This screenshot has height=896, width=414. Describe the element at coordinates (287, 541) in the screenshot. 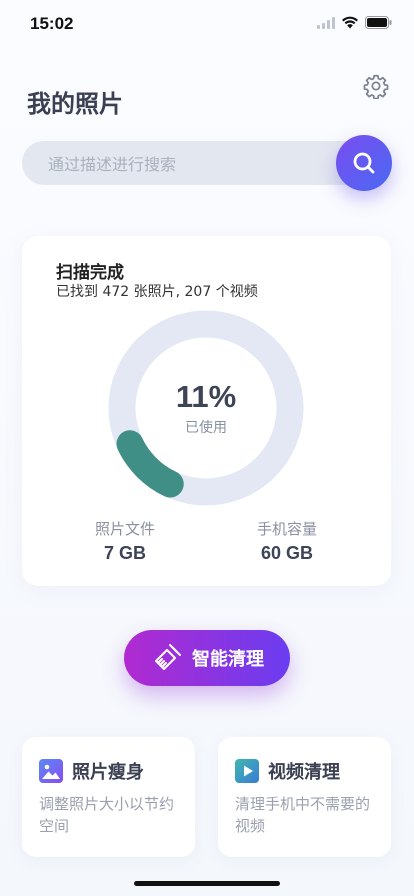

I see `phone-capacity-stat: 手机容量 60 GB` at that location.